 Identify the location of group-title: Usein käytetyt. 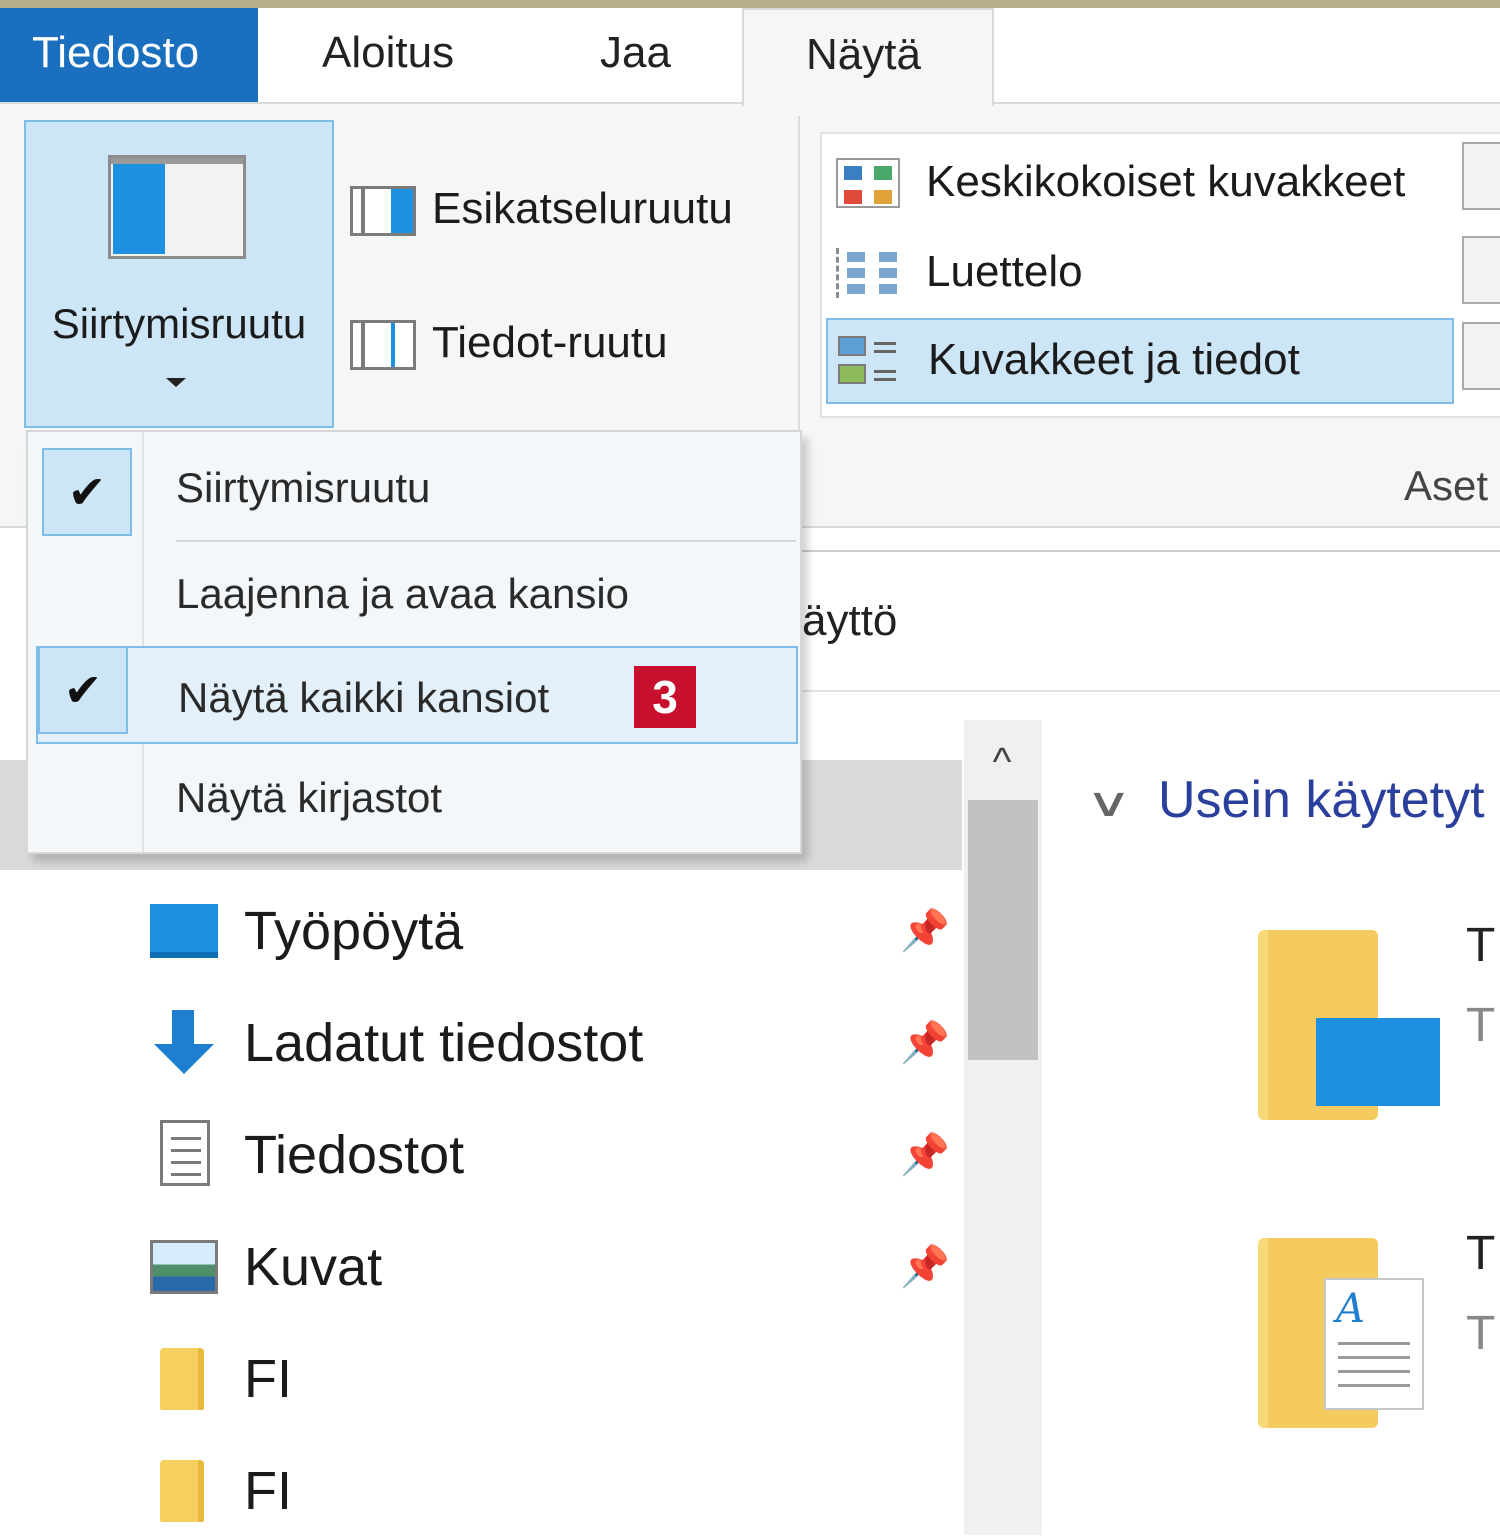
(1321, 800).